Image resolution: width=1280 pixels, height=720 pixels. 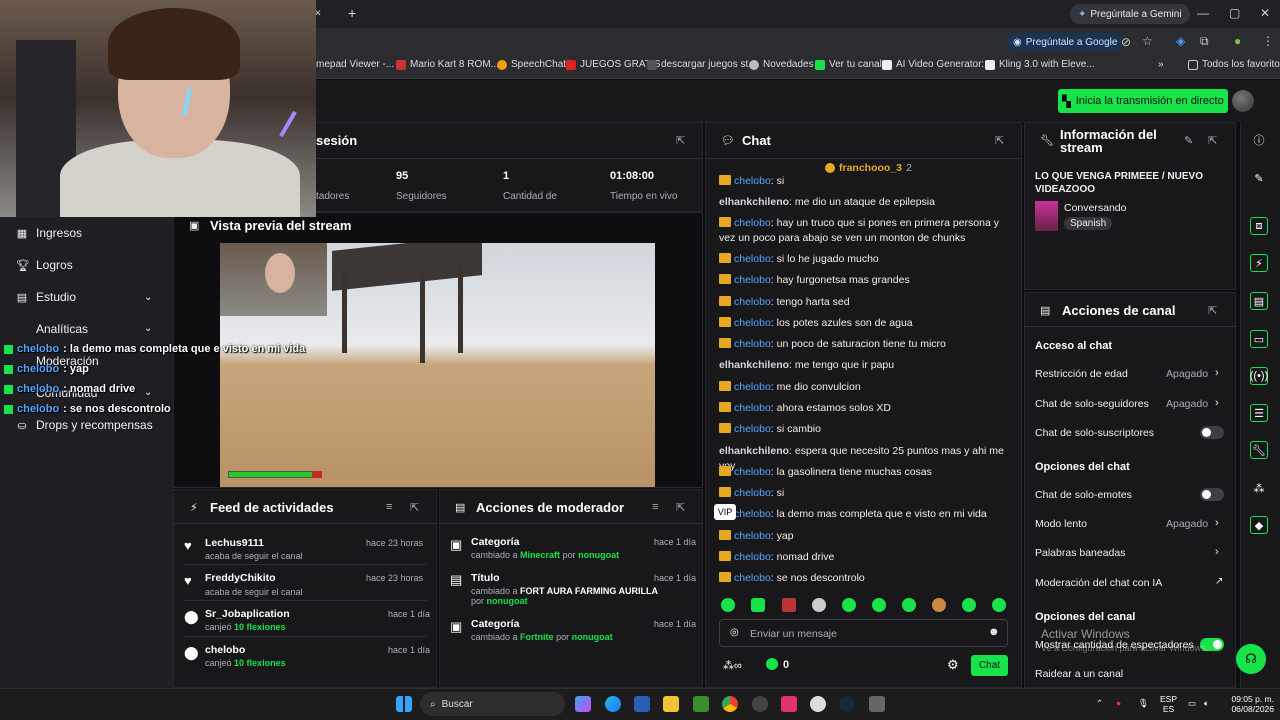 What do you see at coordinates (404, 704) in the screenshot?
I see `windows-start-icon` at bounding box center [404, 704].